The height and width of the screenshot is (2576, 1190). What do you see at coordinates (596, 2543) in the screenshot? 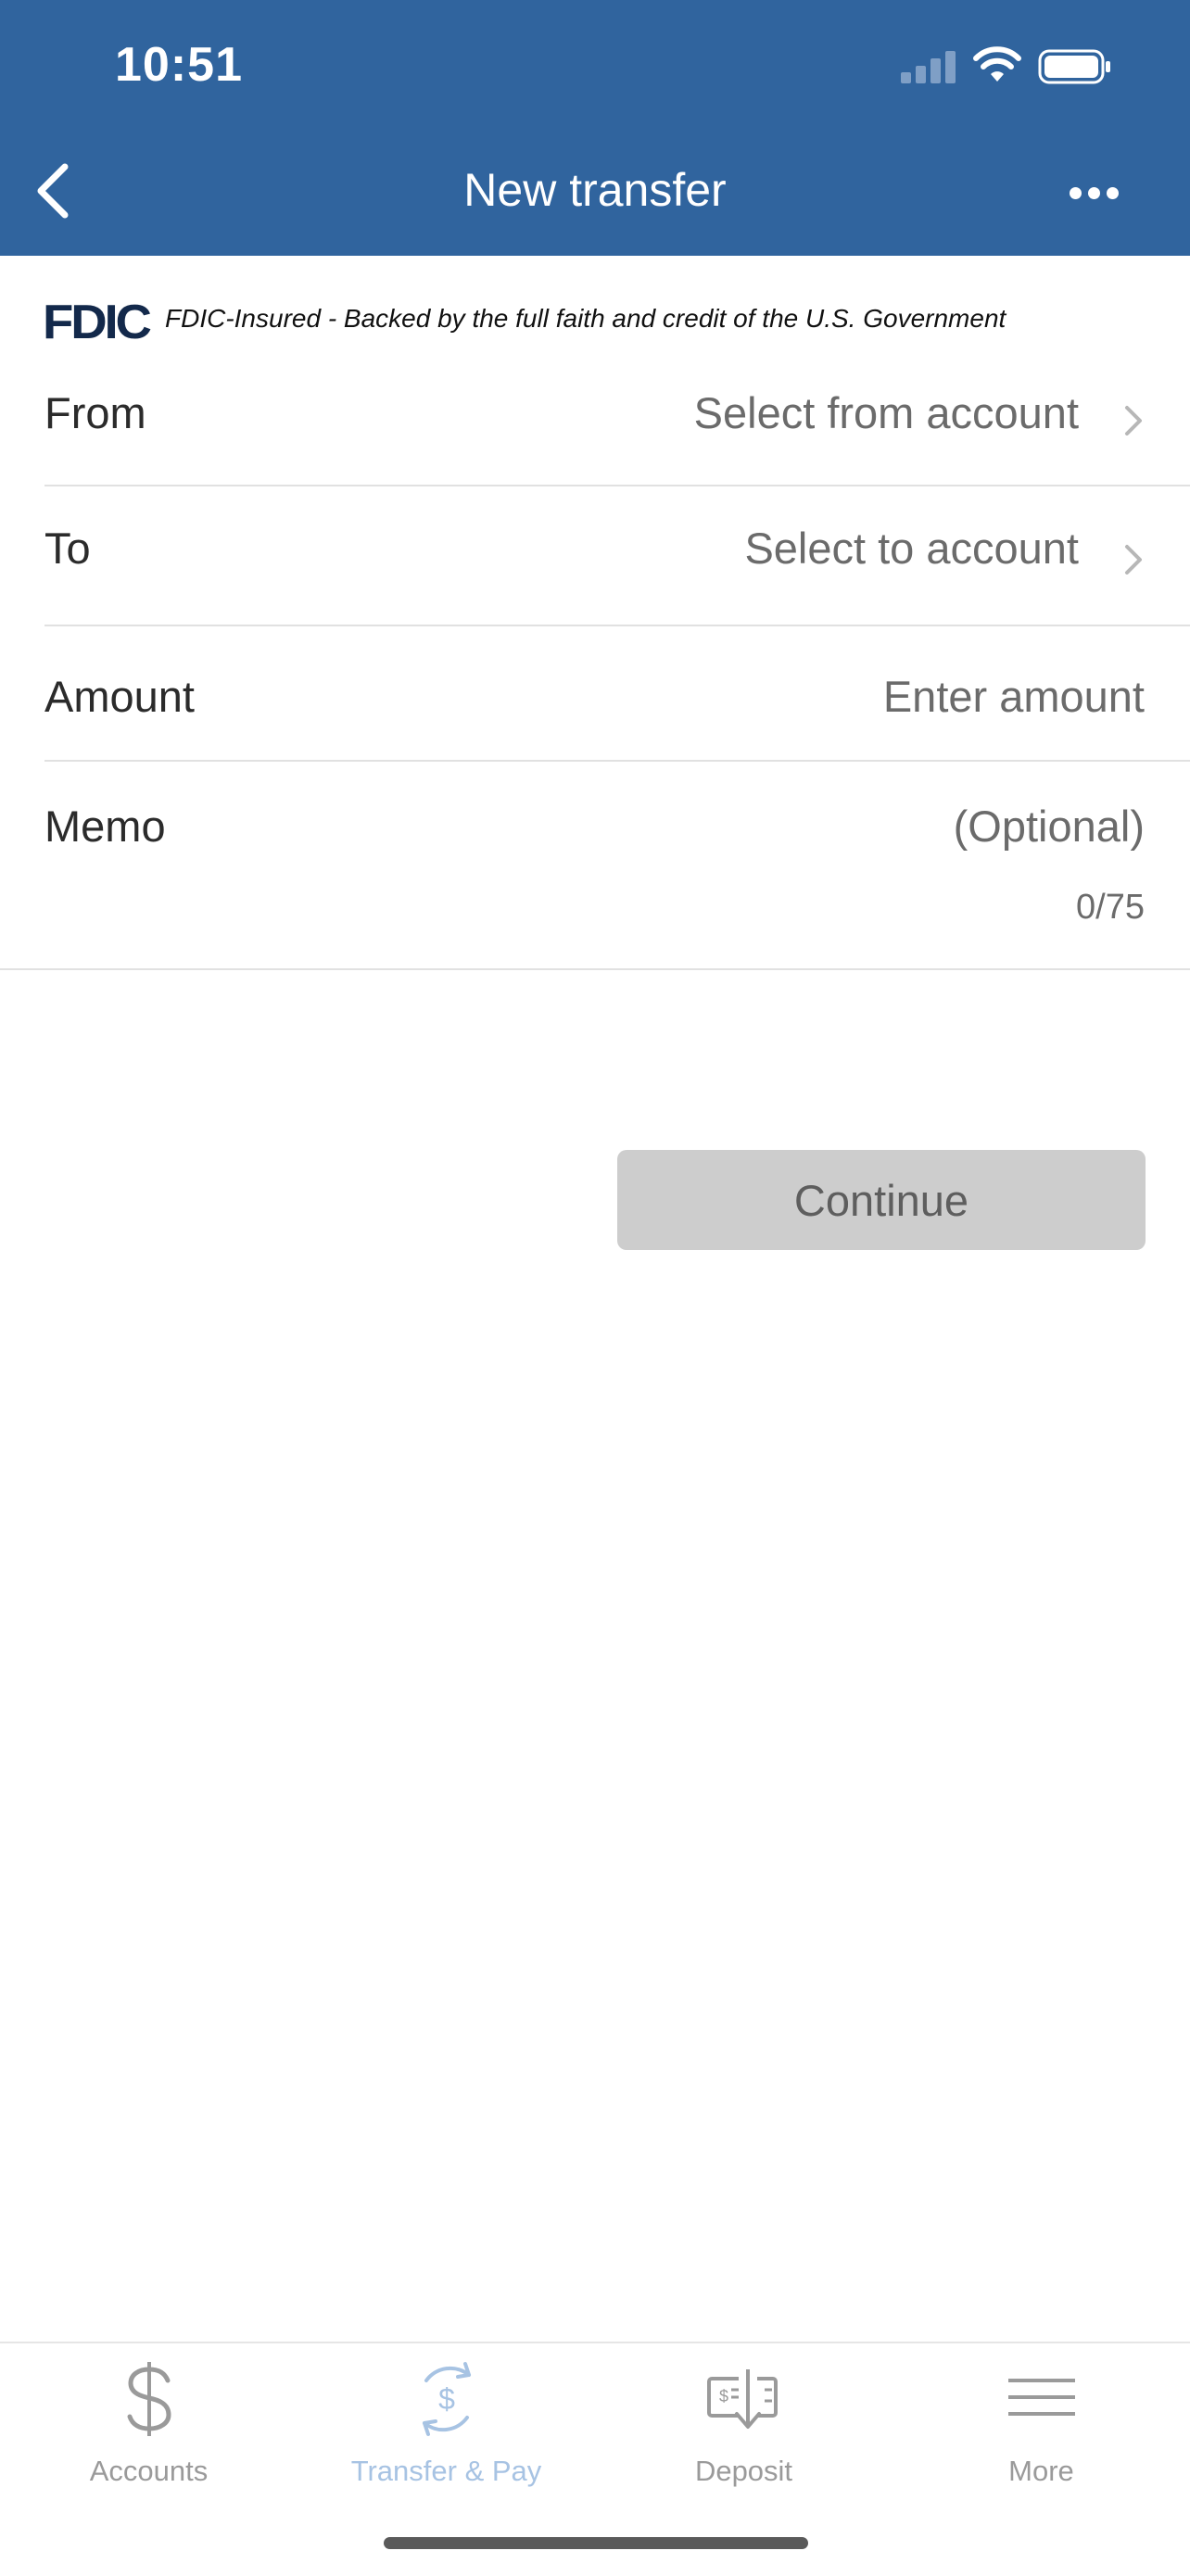
I see `home-indicator` at bounding box center [596, 2543].